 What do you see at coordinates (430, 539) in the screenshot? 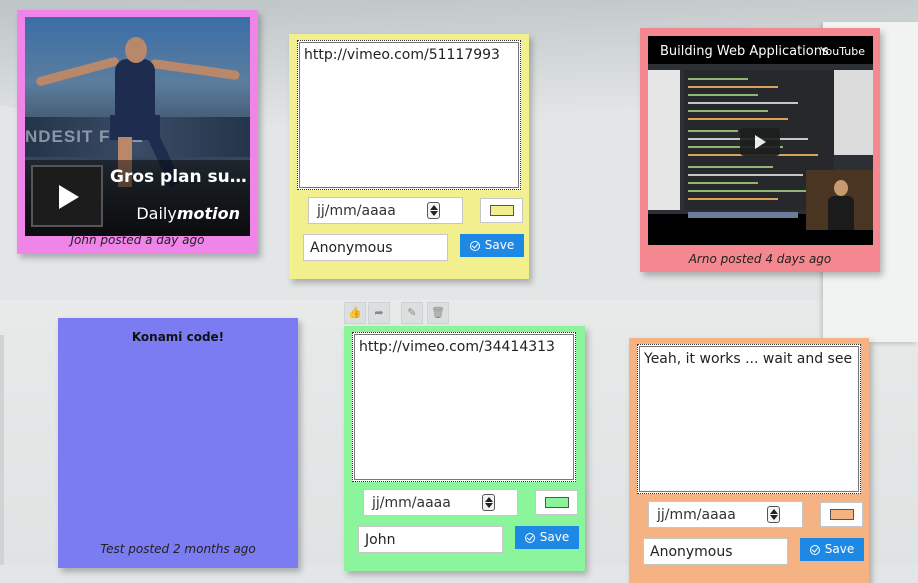
I see `author-input: John` at bounding box center [430, 539].